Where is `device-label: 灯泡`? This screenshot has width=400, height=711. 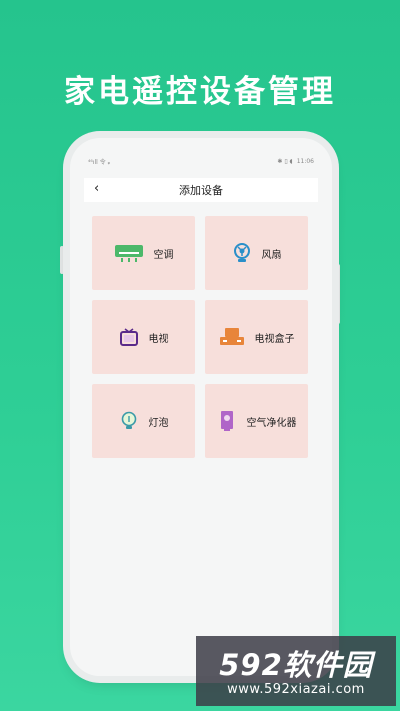 device-label: 灯泡 is located at coordinates (158, 423).